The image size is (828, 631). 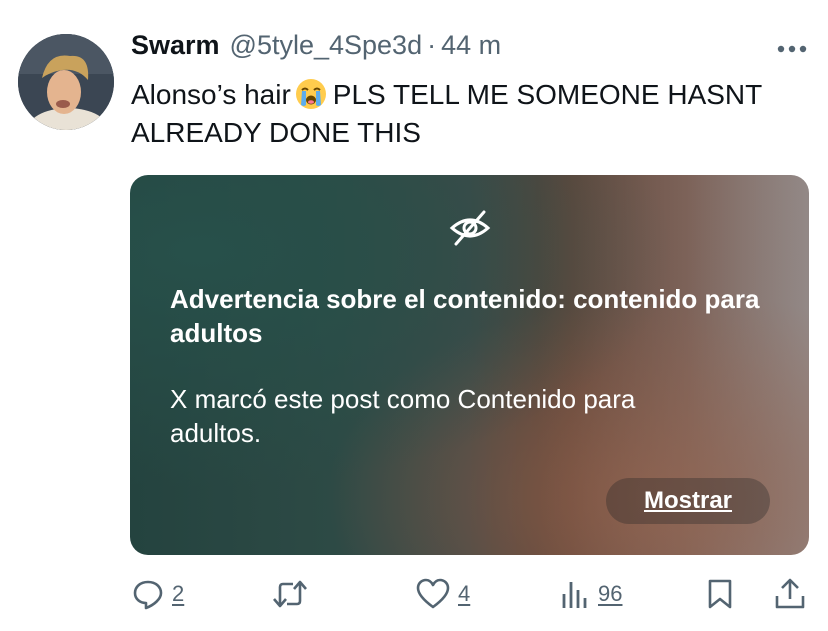 I want to click on post-text-start: Alonso’s hair, so click(x=211, y=94).